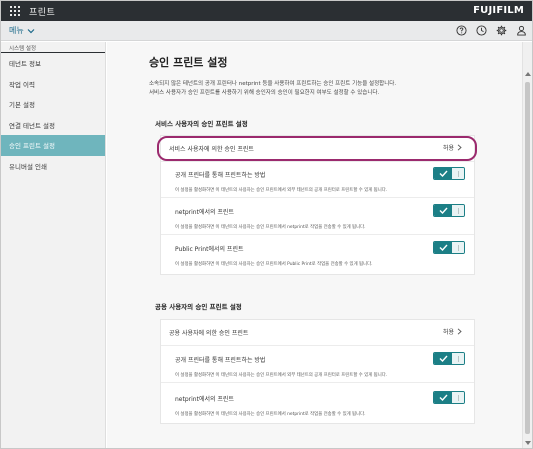 Image resolution: width=533 pixels, height=449 pixels. Describe the element at coordinates (22, 105) in the screenshot. I see `sidebar-item-label: 기본 설정` at that location.